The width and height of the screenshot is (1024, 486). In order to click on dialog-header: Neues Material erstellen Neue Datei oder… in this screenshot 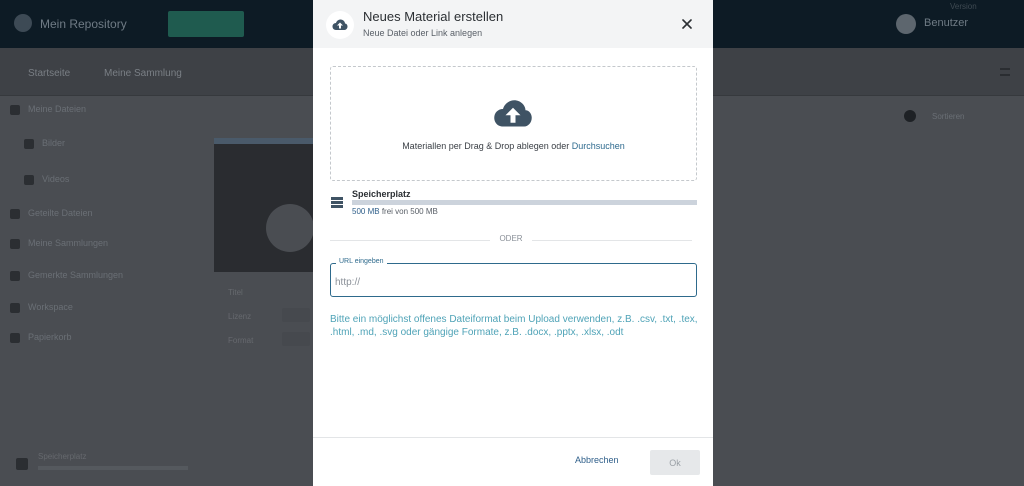, I will do `click(513, 24)`.